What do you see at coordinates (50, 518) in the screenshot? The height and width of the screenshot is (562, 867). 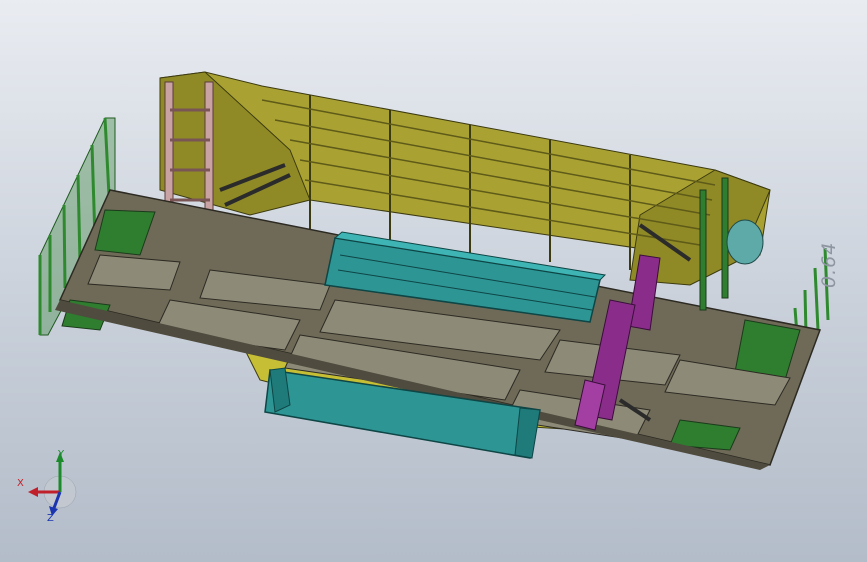 I see `z-axis-label: Z` at bounding box center [50, 518].